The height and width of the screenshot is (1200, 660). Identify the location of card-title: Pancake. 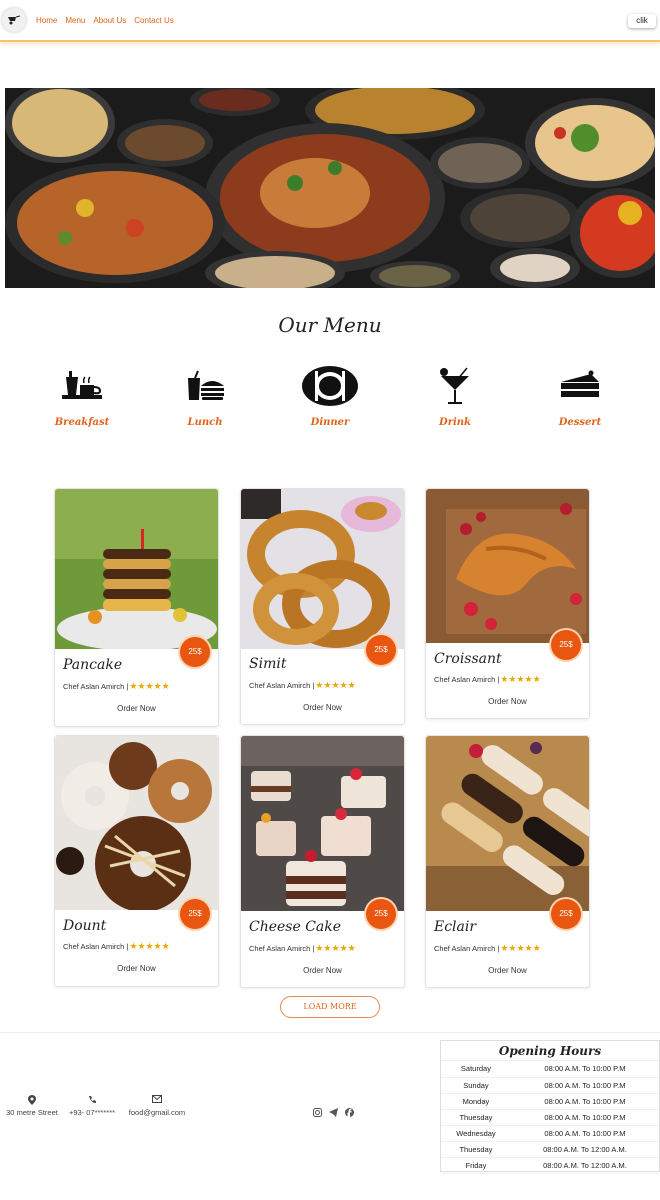
(93, 665).